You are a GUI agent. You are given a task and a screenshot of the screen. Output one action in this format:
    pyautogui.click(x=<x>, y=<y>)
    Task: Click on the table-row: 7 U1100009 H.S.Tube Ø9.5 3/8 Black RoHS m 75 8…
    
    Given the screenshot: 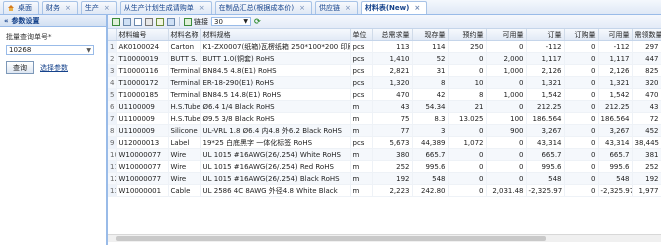 What is the action you would take?
    pyautogui.click(x=384, y=118)
    